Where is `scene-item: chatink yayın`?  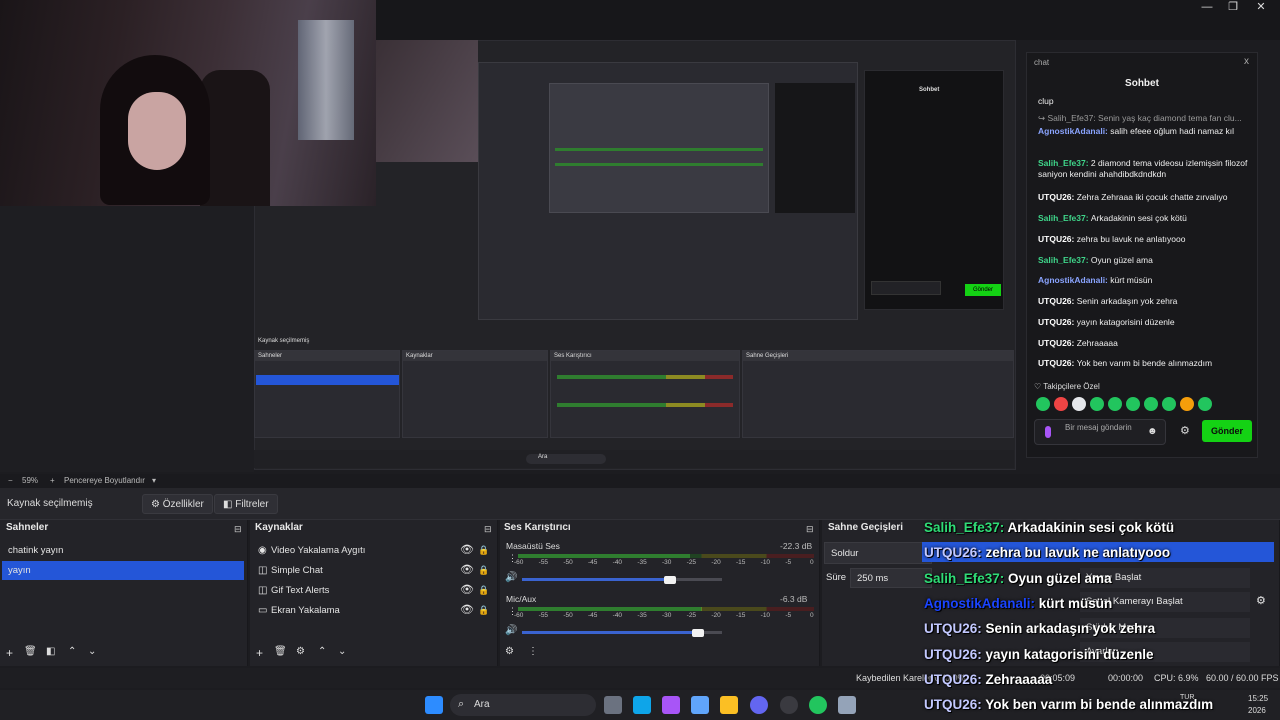 scene-item: chatink yayın is located at coordinates (123, 550).